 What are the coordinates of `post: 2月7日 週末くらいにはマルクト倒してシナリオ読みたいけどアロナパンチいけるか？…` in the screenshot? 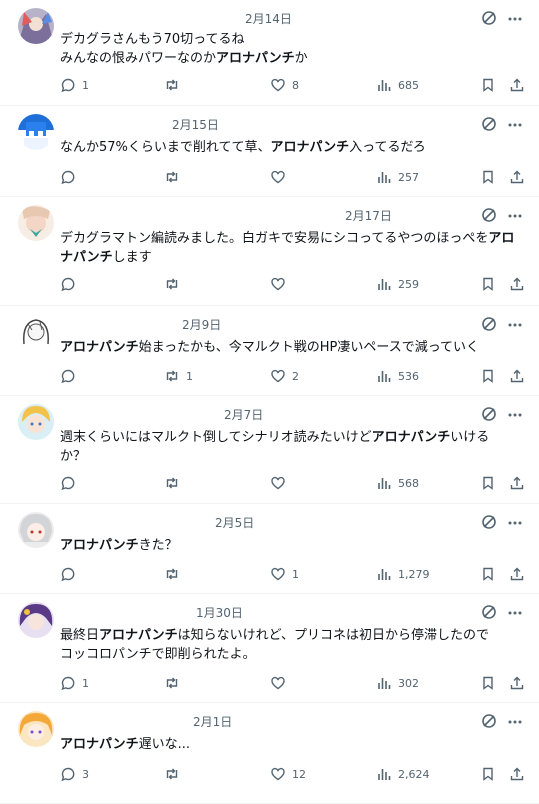 It's located at (269, 450).